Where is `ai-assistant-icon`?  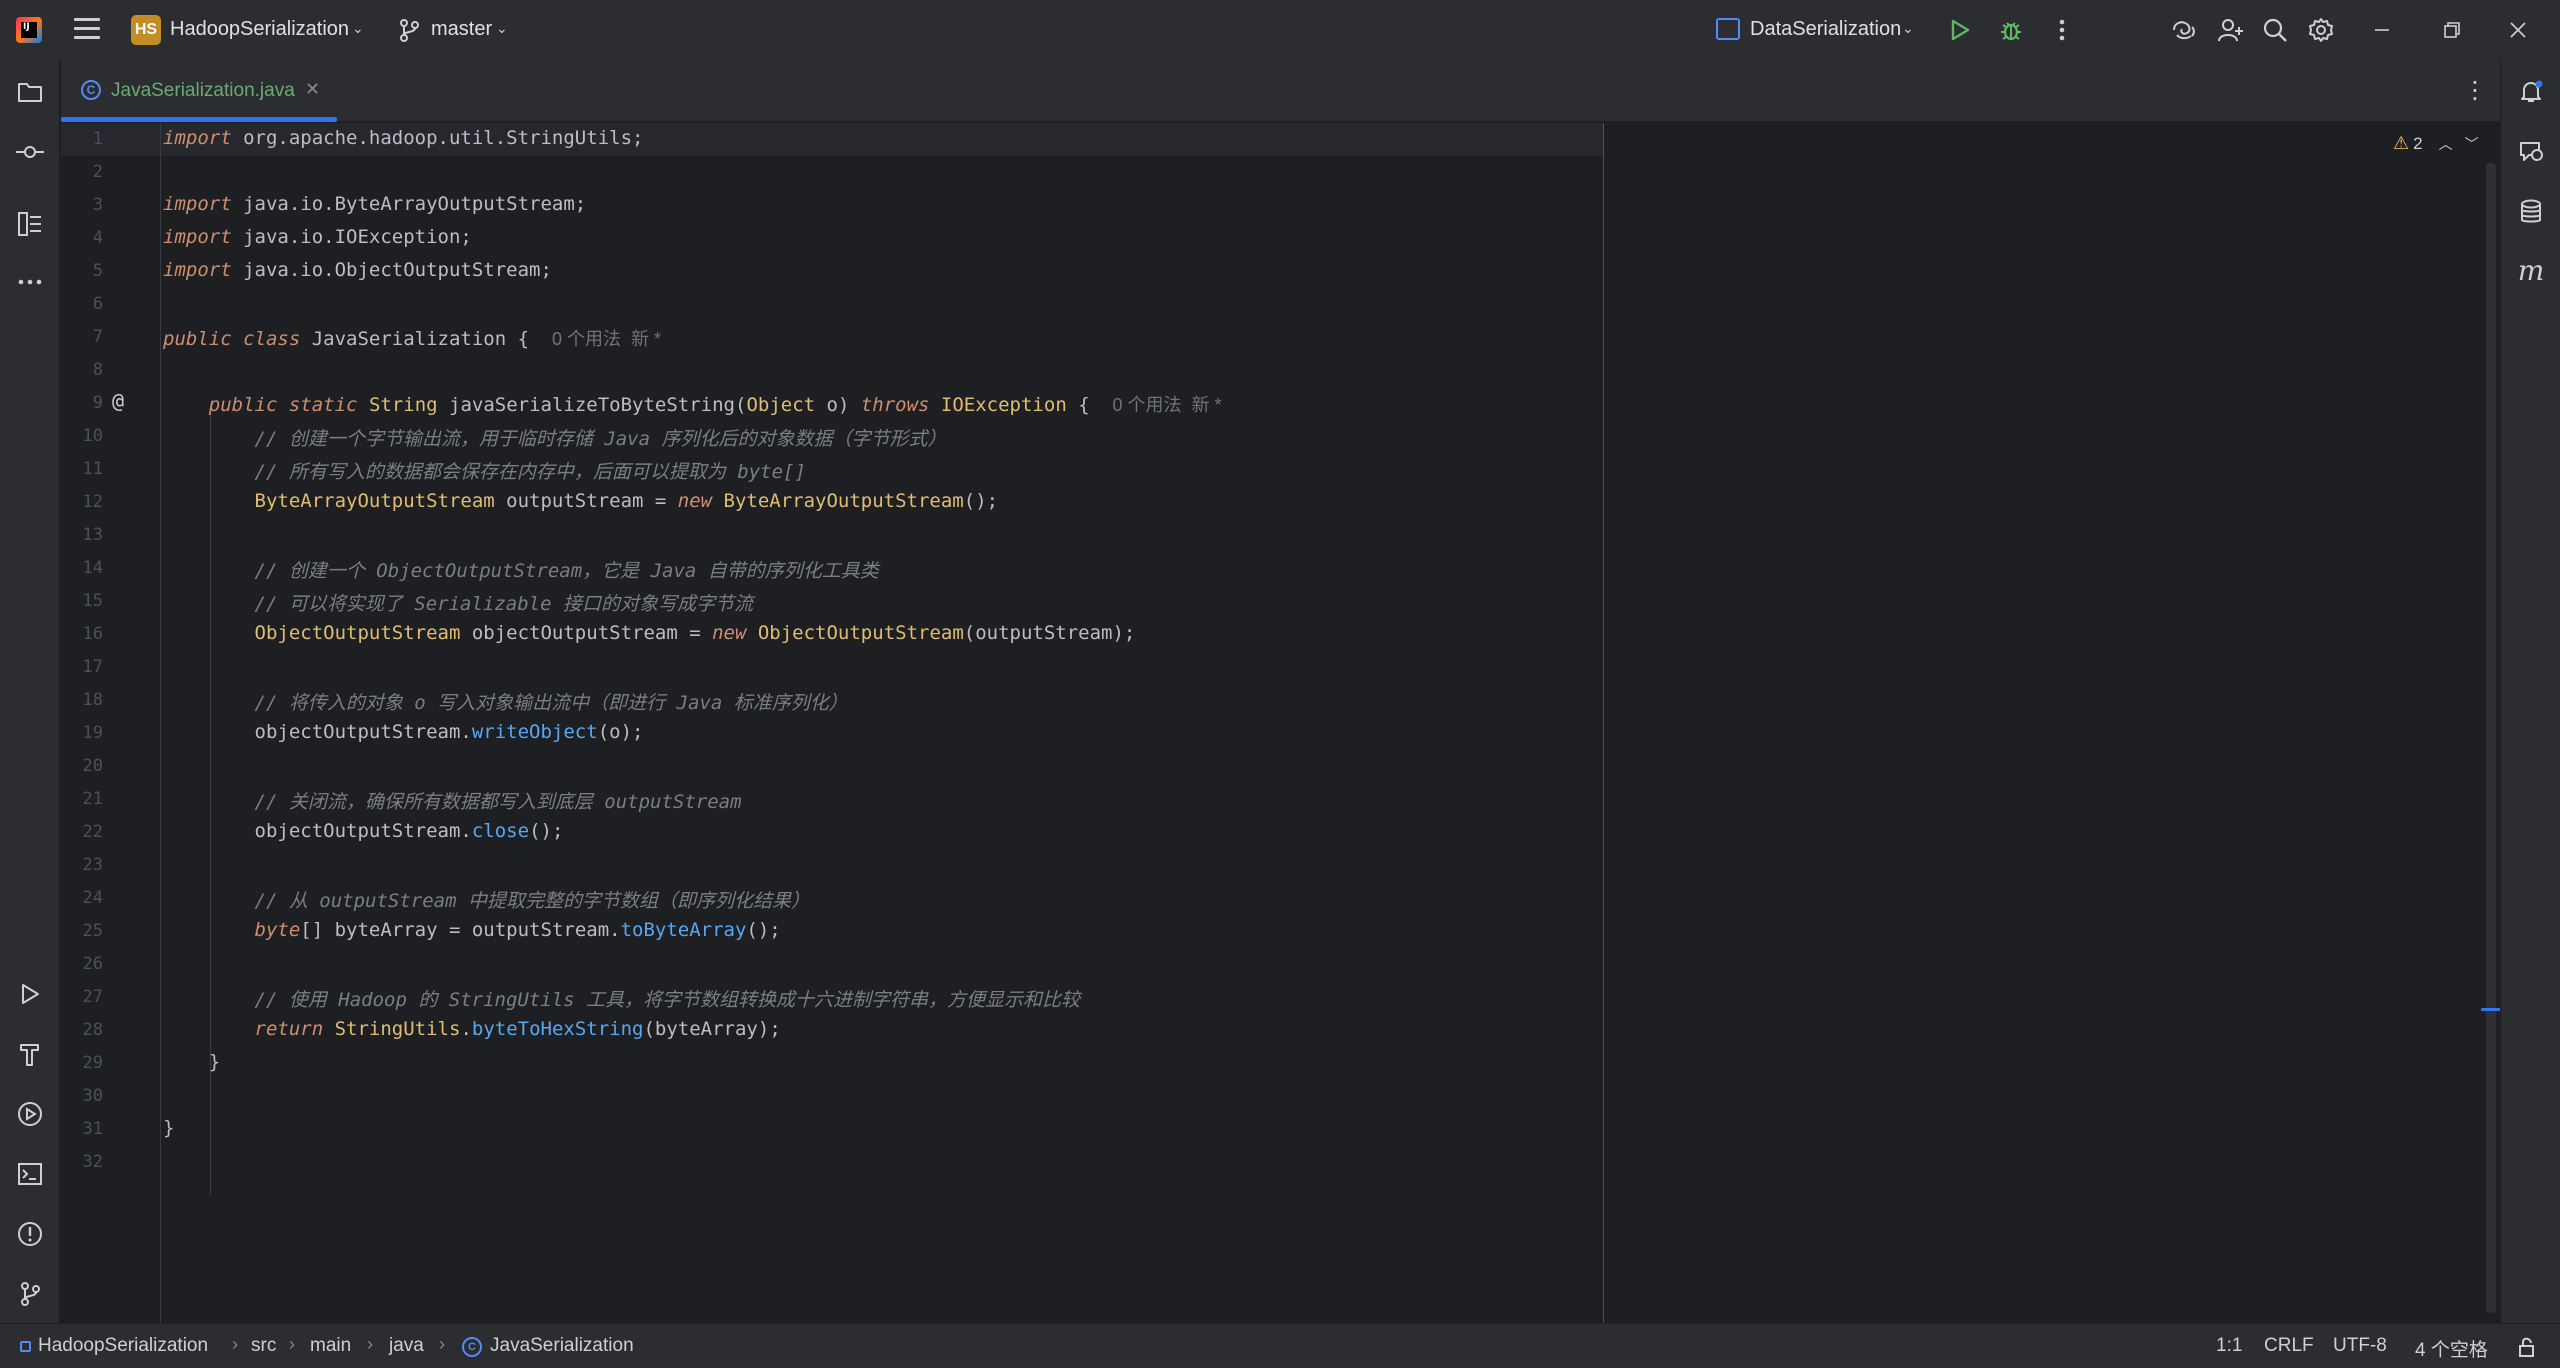
ai-assistant-icon is located at coordinates (2184, 30).